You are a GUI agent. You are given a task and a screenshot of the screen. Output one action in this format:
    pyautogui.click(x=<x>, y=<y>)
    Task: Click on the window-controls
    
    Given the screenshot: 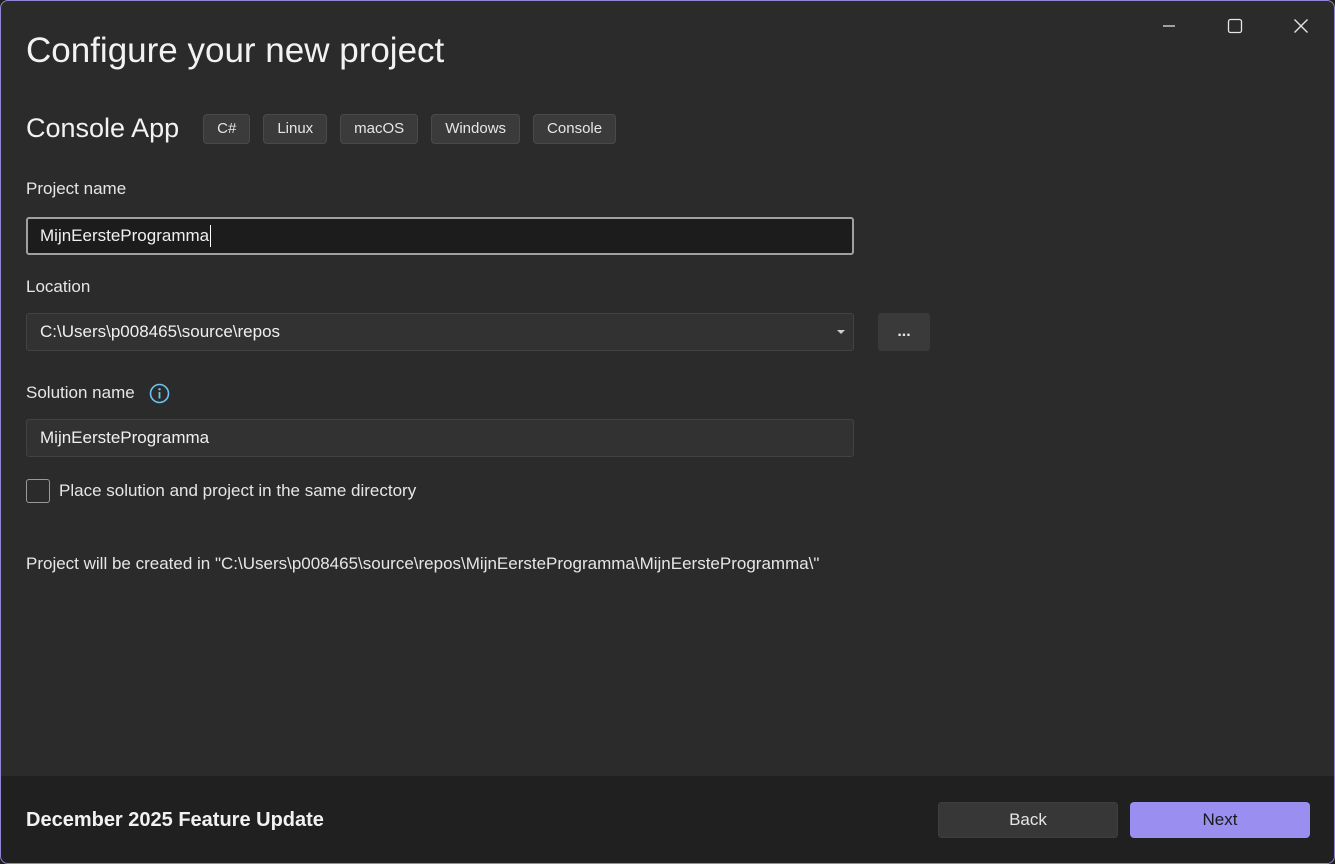 What is the action you would take?
    pyautogui.click(x=1235, y=26)
    